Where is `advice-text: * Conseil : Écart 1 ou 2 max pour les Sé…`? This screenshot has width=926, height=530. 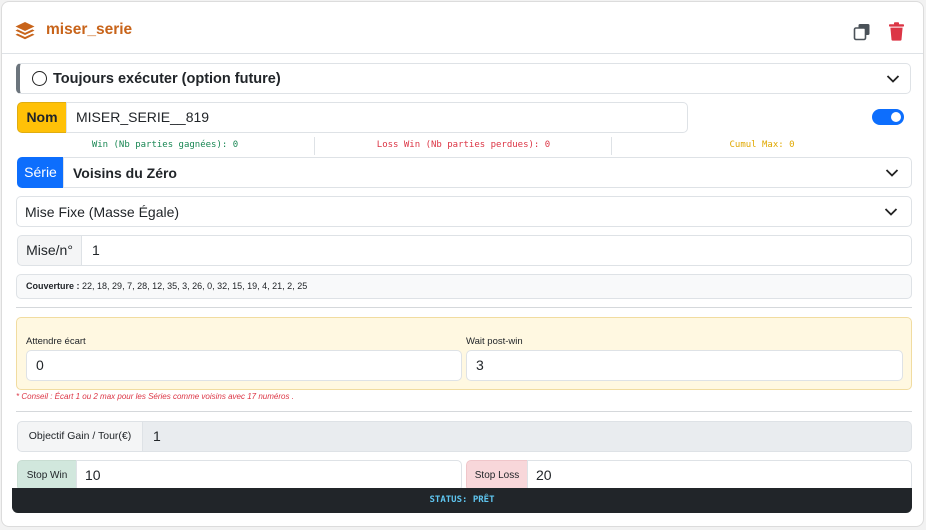 advice-text: * Conseil : Écart 1 ou 2 max pour les Sé… is located at coordinates (155, 396).